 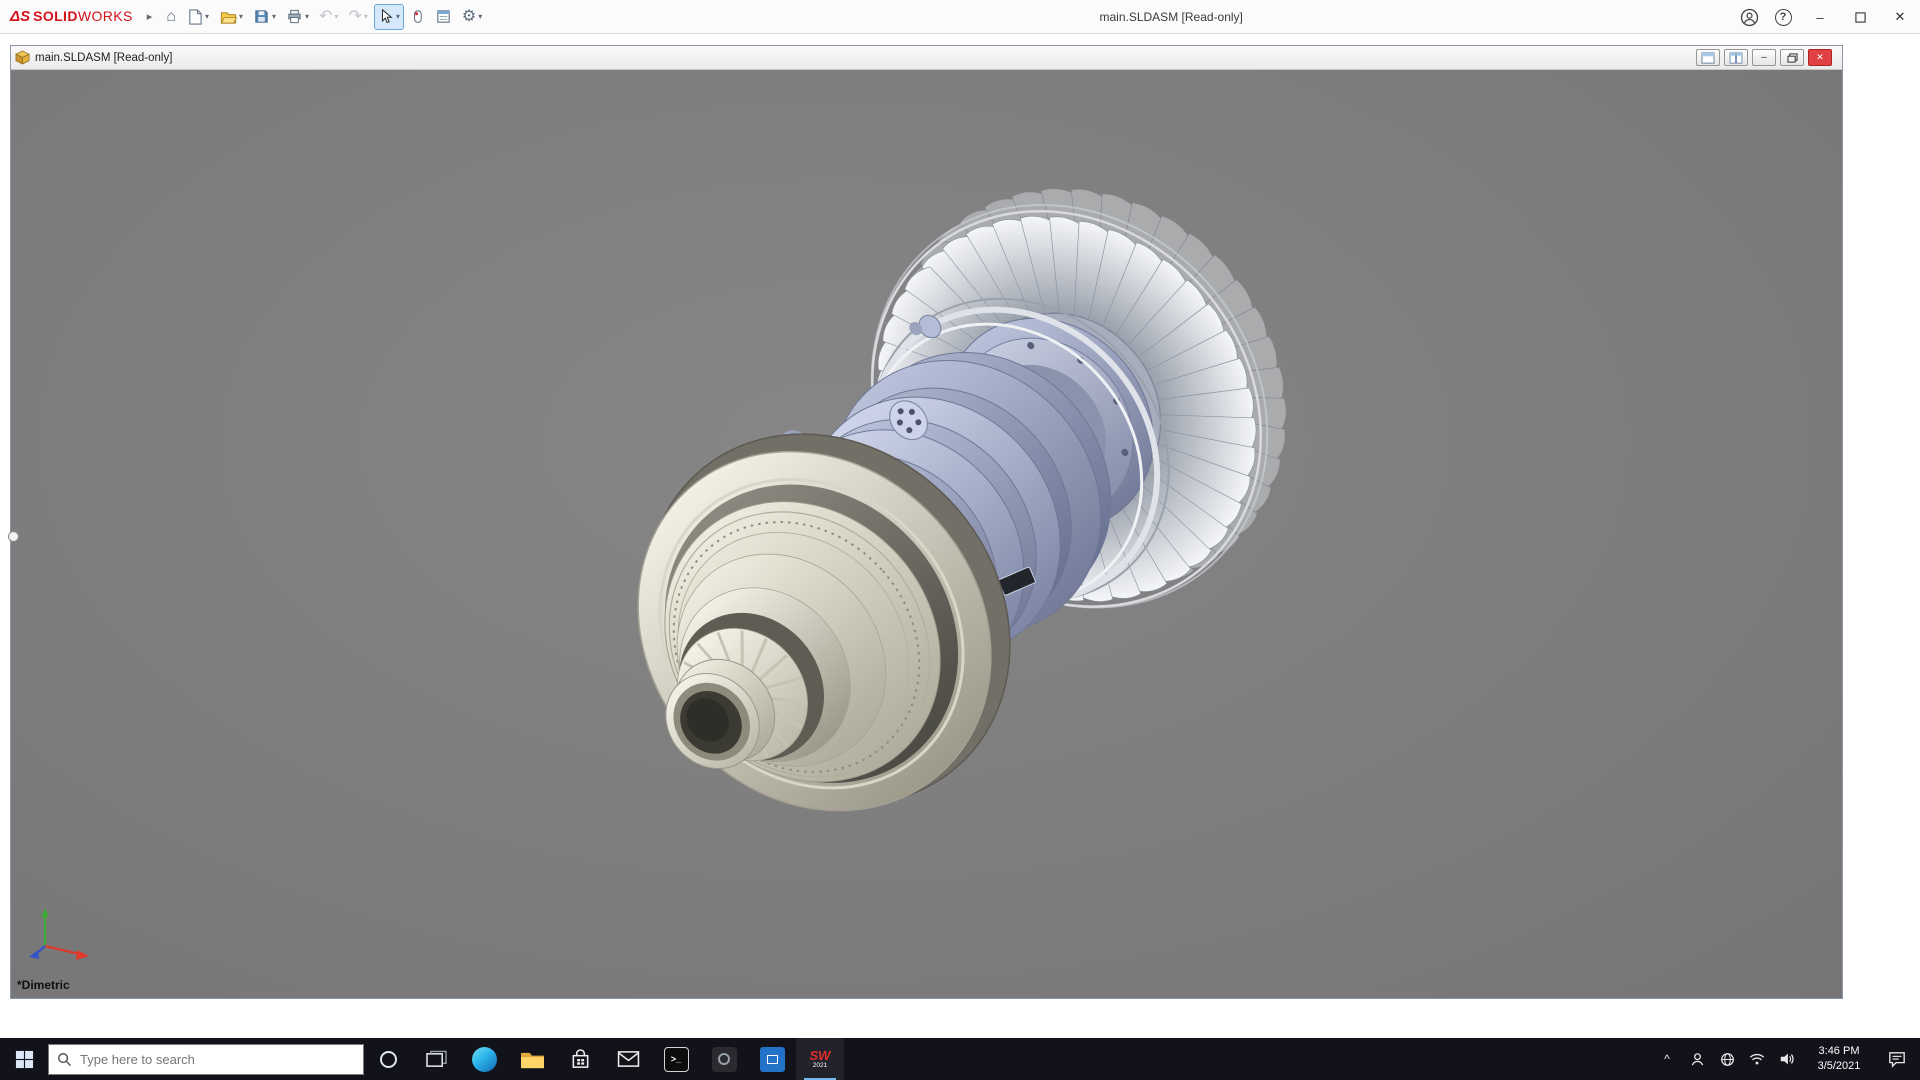 I want to click on new-window-button, so click(x=1708, y=57).